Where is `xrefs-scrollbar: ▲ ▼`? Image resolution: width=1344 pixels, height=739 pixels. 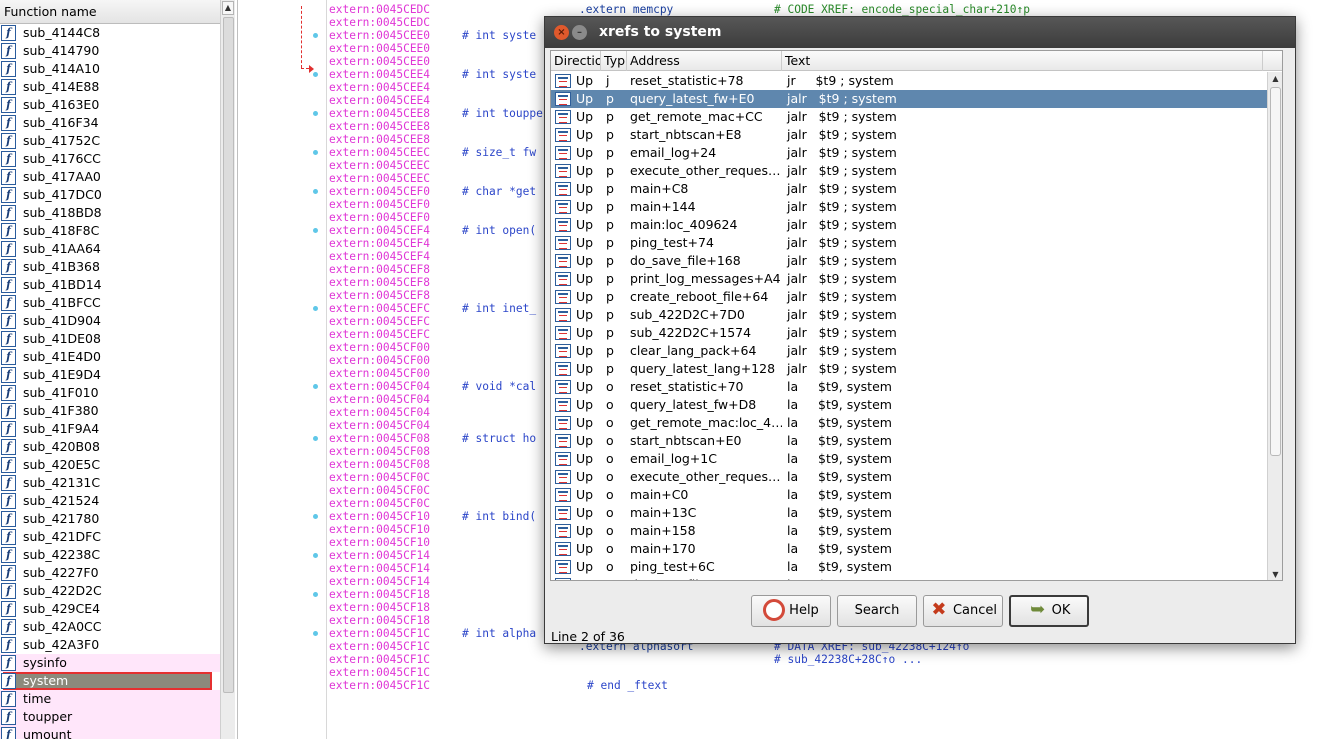 xrefs-scrollbar: ▲ ▼ is located at coordinates (1274, 326).